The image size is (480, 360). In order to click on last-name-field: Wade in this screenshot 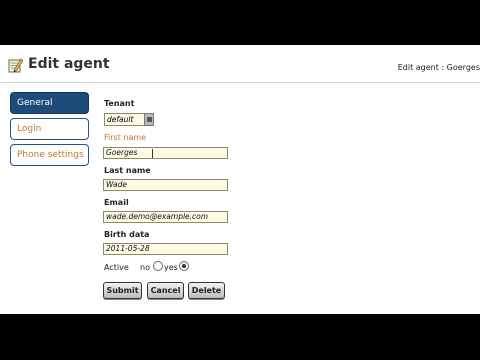, I will do `click(165, 185)`.